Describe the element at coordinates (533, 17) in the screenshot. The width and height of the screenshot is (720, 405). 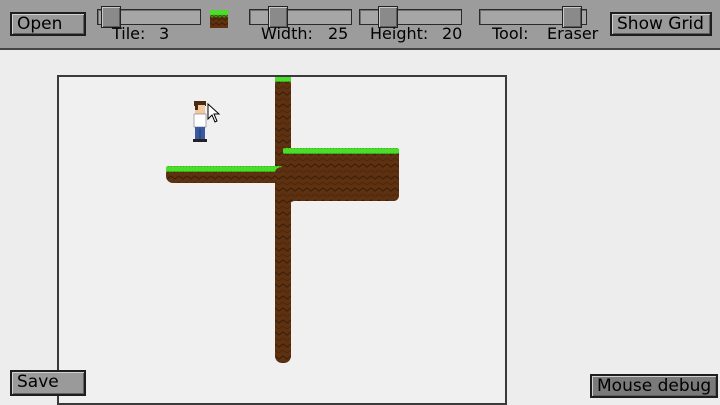
I see `tool-slider` at that location.